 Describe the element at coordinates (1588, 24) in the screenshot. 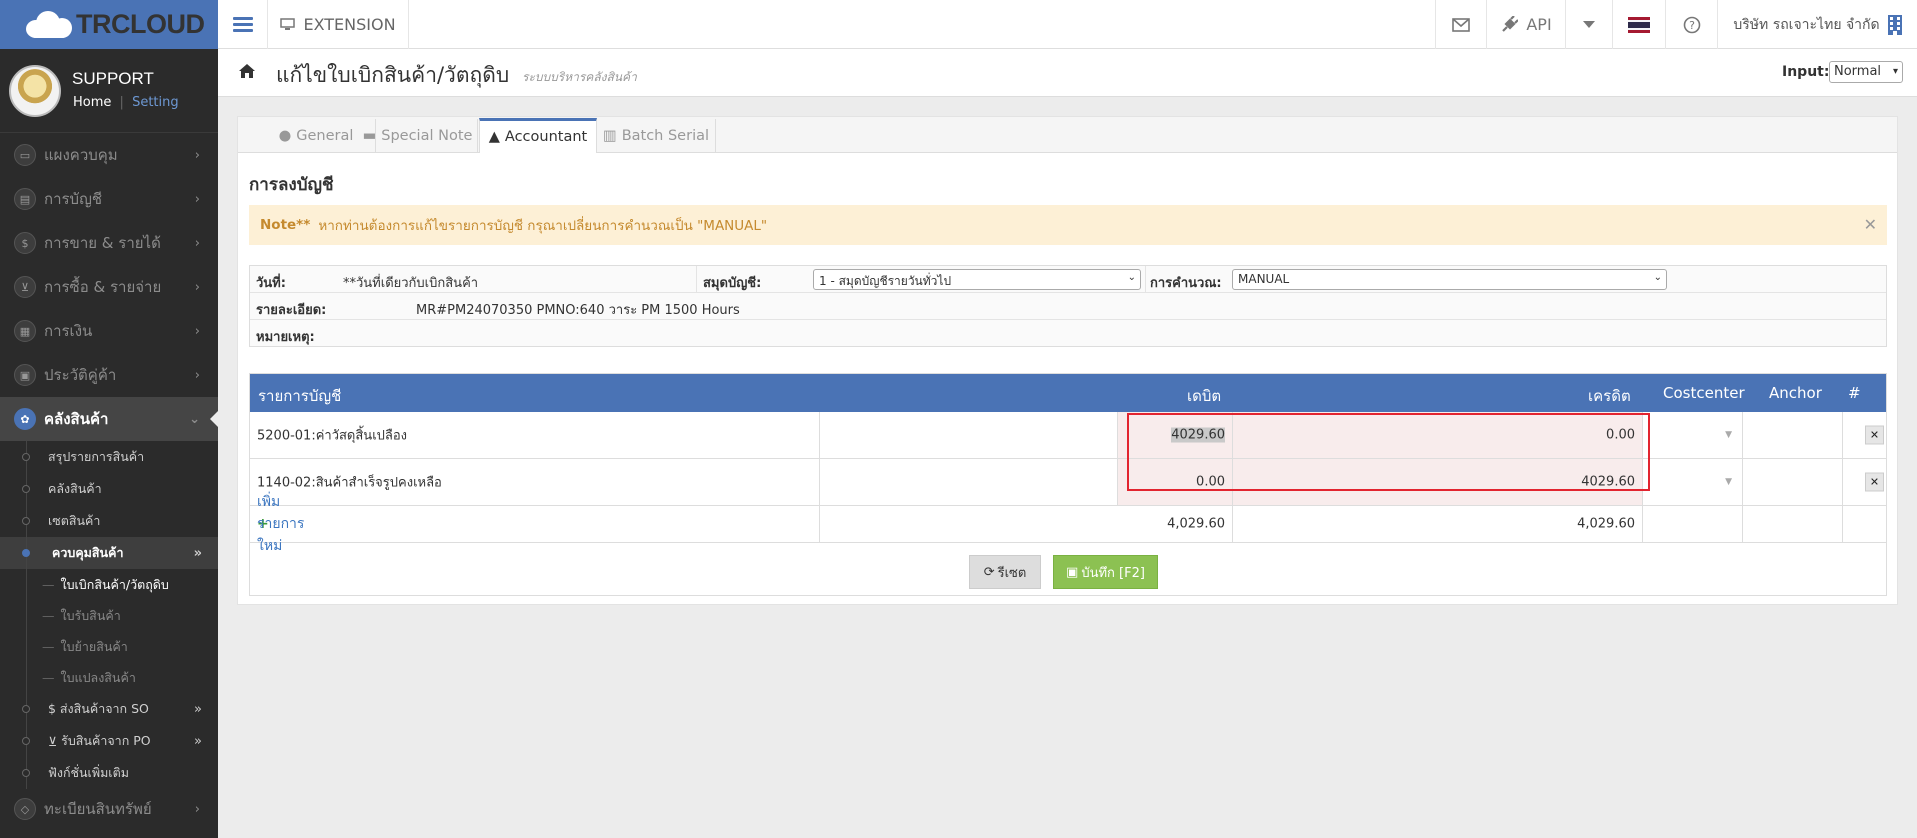

I see `dropdown-button` at that location.